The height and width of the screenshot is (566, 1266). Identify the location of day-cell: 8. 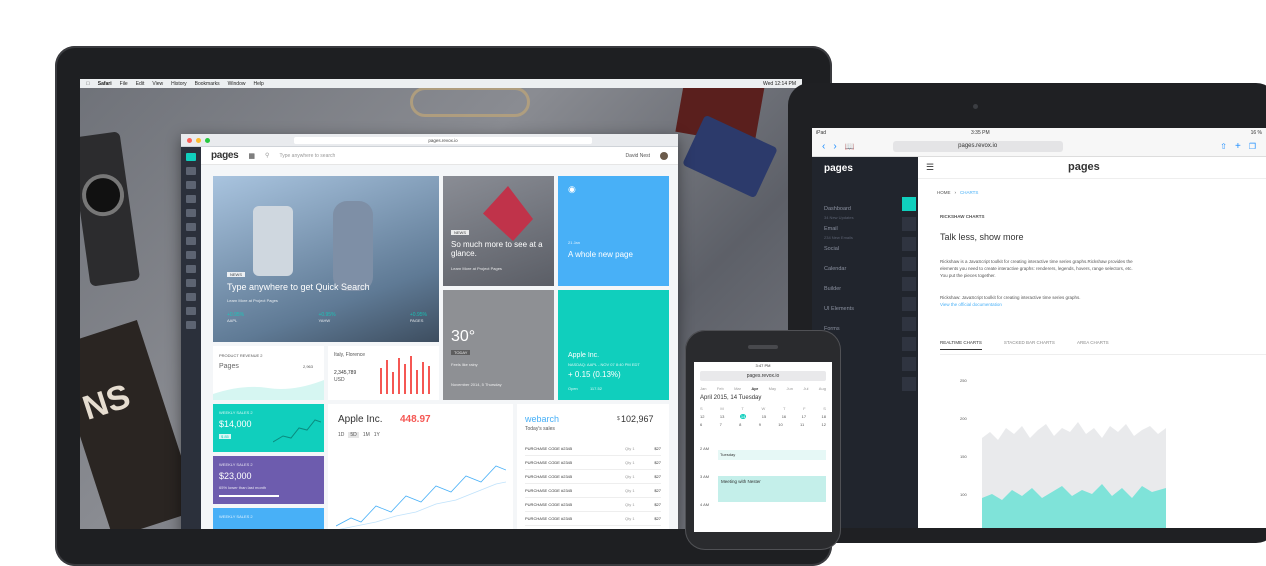
(740, 424).